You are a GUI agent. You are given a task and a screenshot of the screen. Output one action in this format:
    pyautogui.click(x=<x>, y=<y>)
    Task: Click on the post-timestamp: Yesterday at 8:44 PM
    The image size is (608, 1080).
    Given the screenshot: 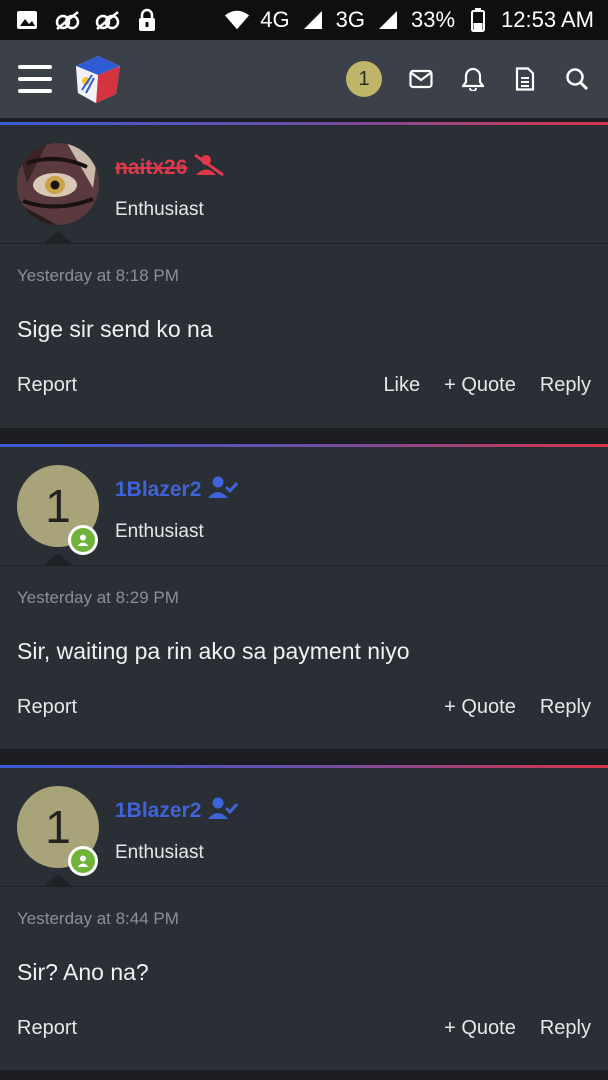 What is the action you would take?
    pyautogui.click(x=98, y=919)
    